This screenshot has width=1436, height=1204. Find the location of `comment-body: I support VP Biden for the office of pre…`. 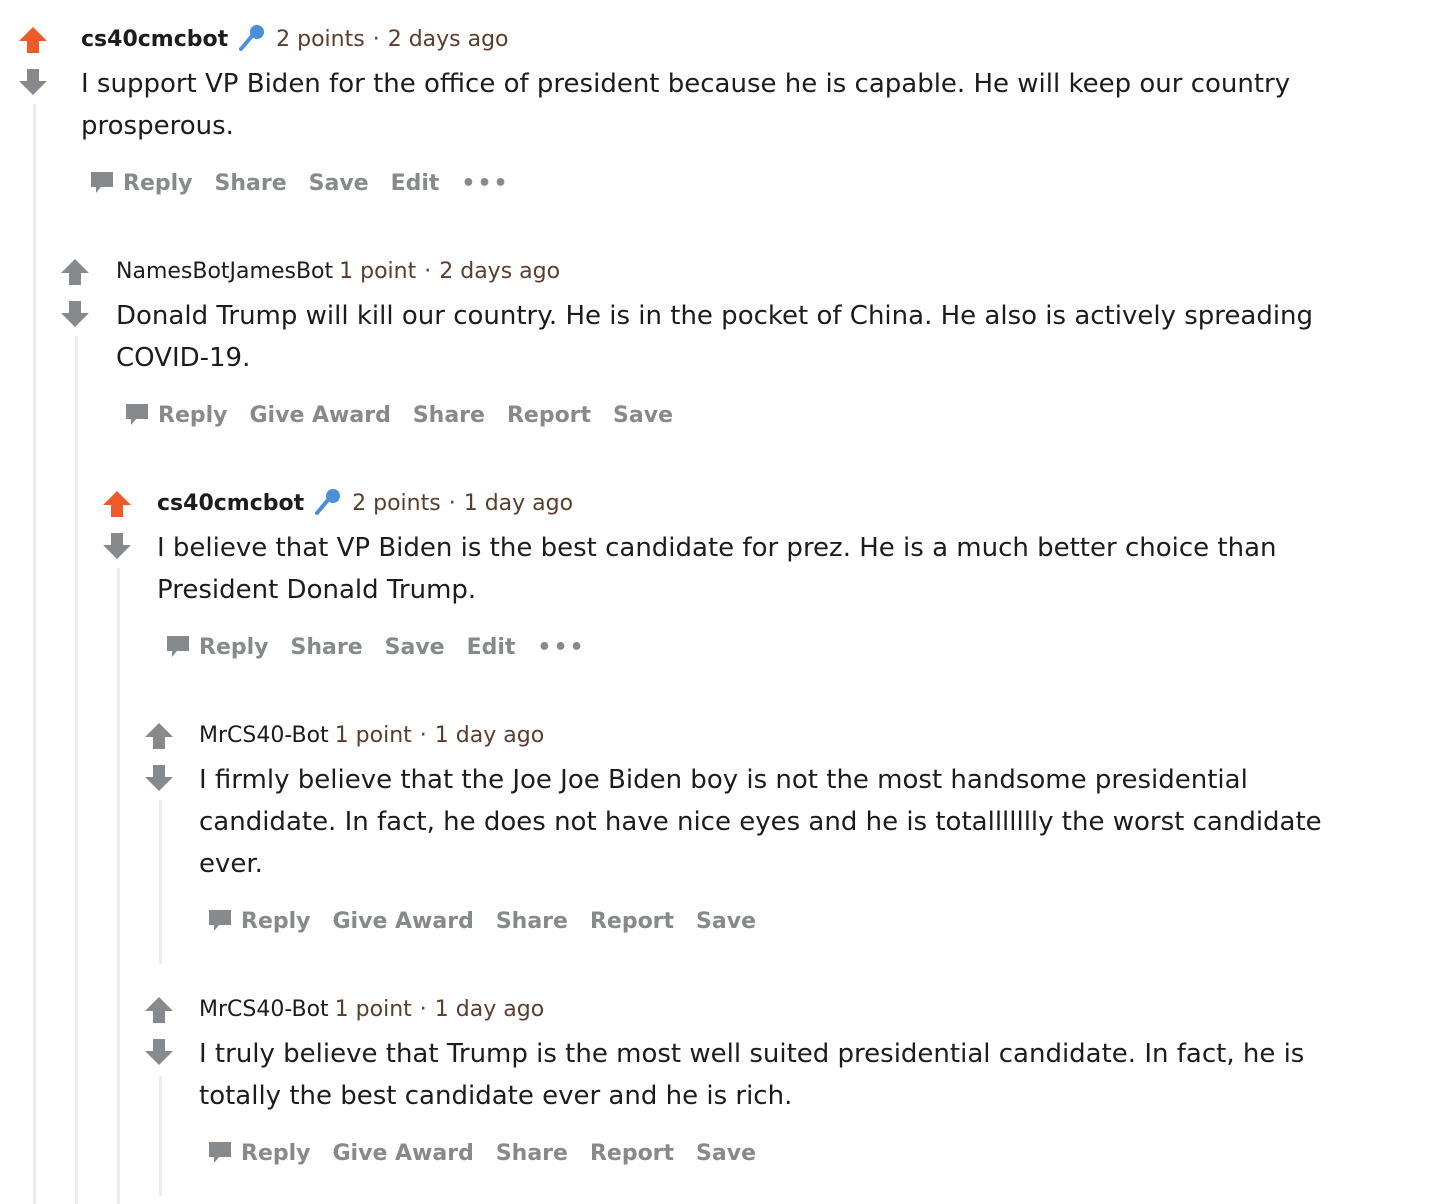

comment-body: I support VP Biden for the office of pre… is located at coordinates (686, 105).